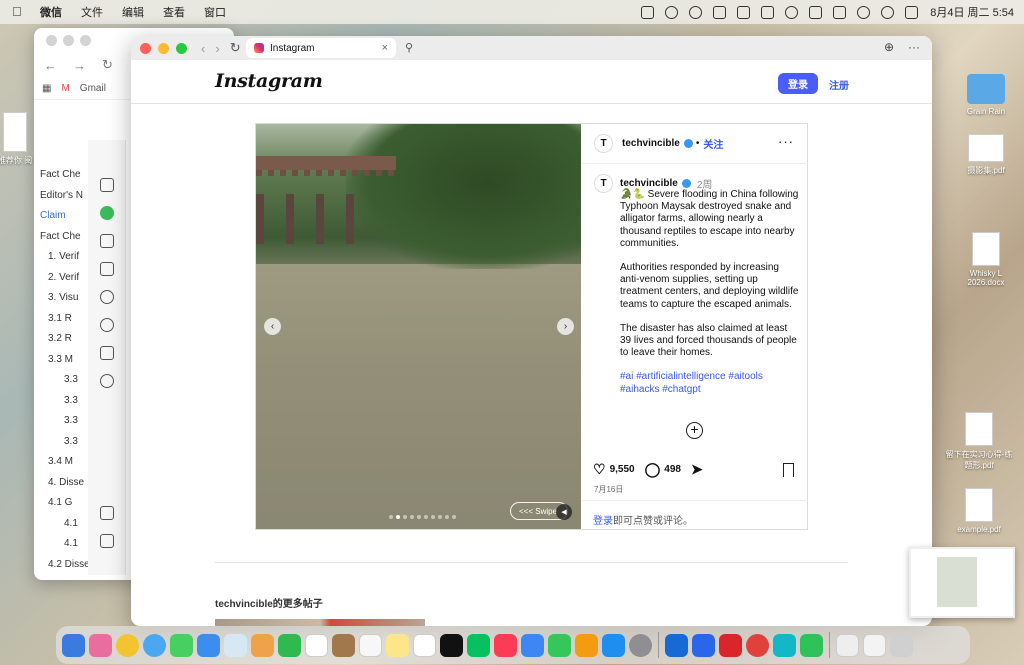 The width and height of the screenshot is (1024, 665). I want to click on caption-username: techvincible, so click(649, 183).